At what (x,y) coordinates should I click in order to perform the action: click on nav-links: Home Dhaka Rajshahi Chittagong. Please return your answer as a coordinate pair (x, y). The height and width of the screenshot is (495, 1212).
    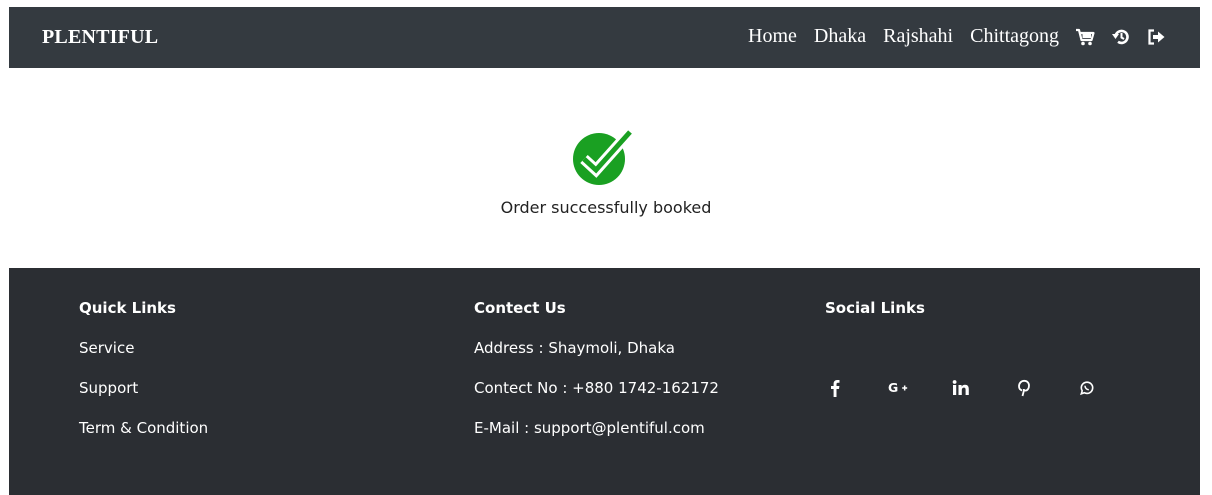
    Looking at the image, I should click on (957, 36).